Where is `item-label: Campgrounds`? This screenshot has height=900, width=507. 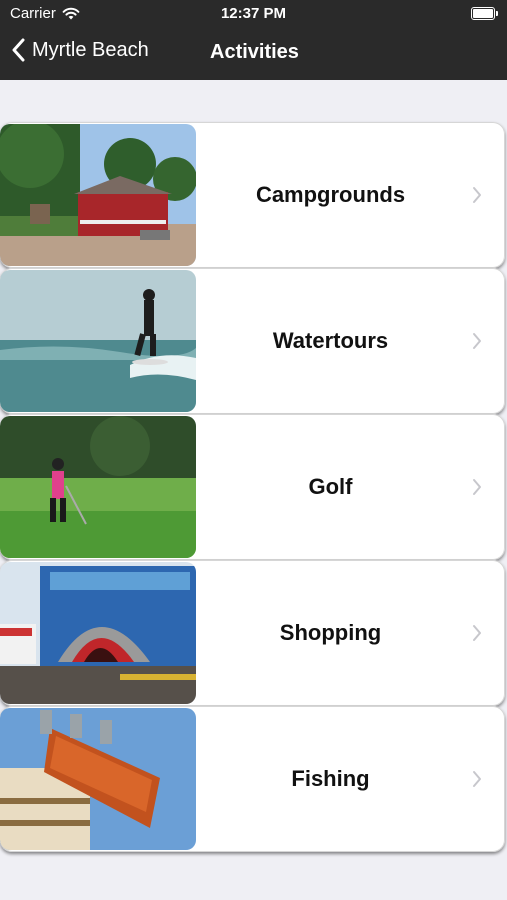
item-label: Campgrounds is located at coordinates (330, 194).